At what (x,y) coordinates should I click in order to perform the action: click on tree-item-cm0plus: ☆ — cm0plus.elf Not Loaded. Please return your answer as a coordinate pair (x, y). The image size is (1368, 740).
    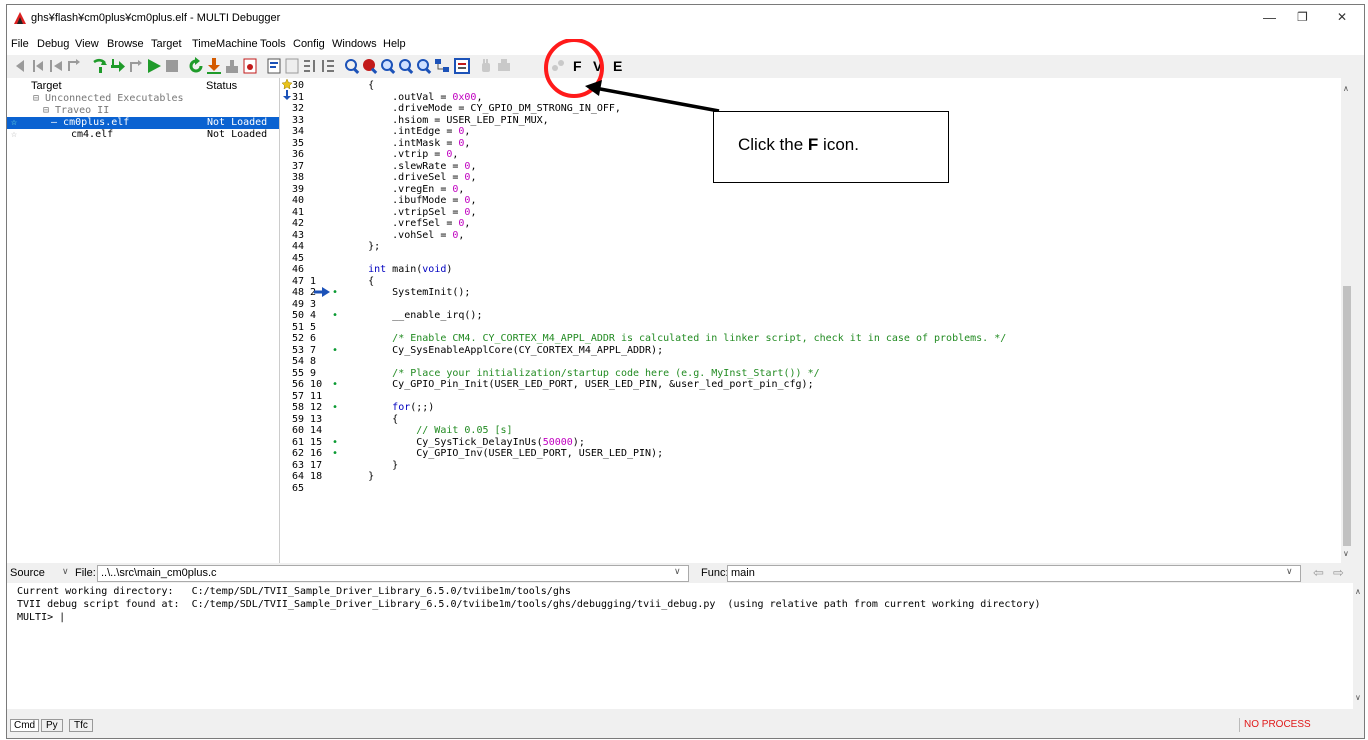
    Looking at the image, I should click on (143, 123).